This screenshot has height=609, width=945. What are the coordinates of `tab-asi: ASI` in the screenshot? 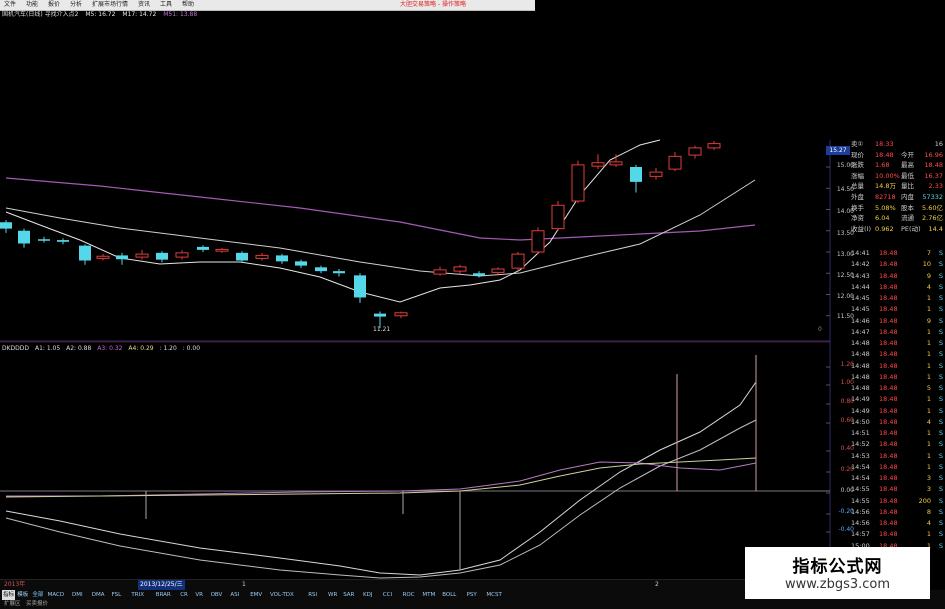 It's located at (234, 595).